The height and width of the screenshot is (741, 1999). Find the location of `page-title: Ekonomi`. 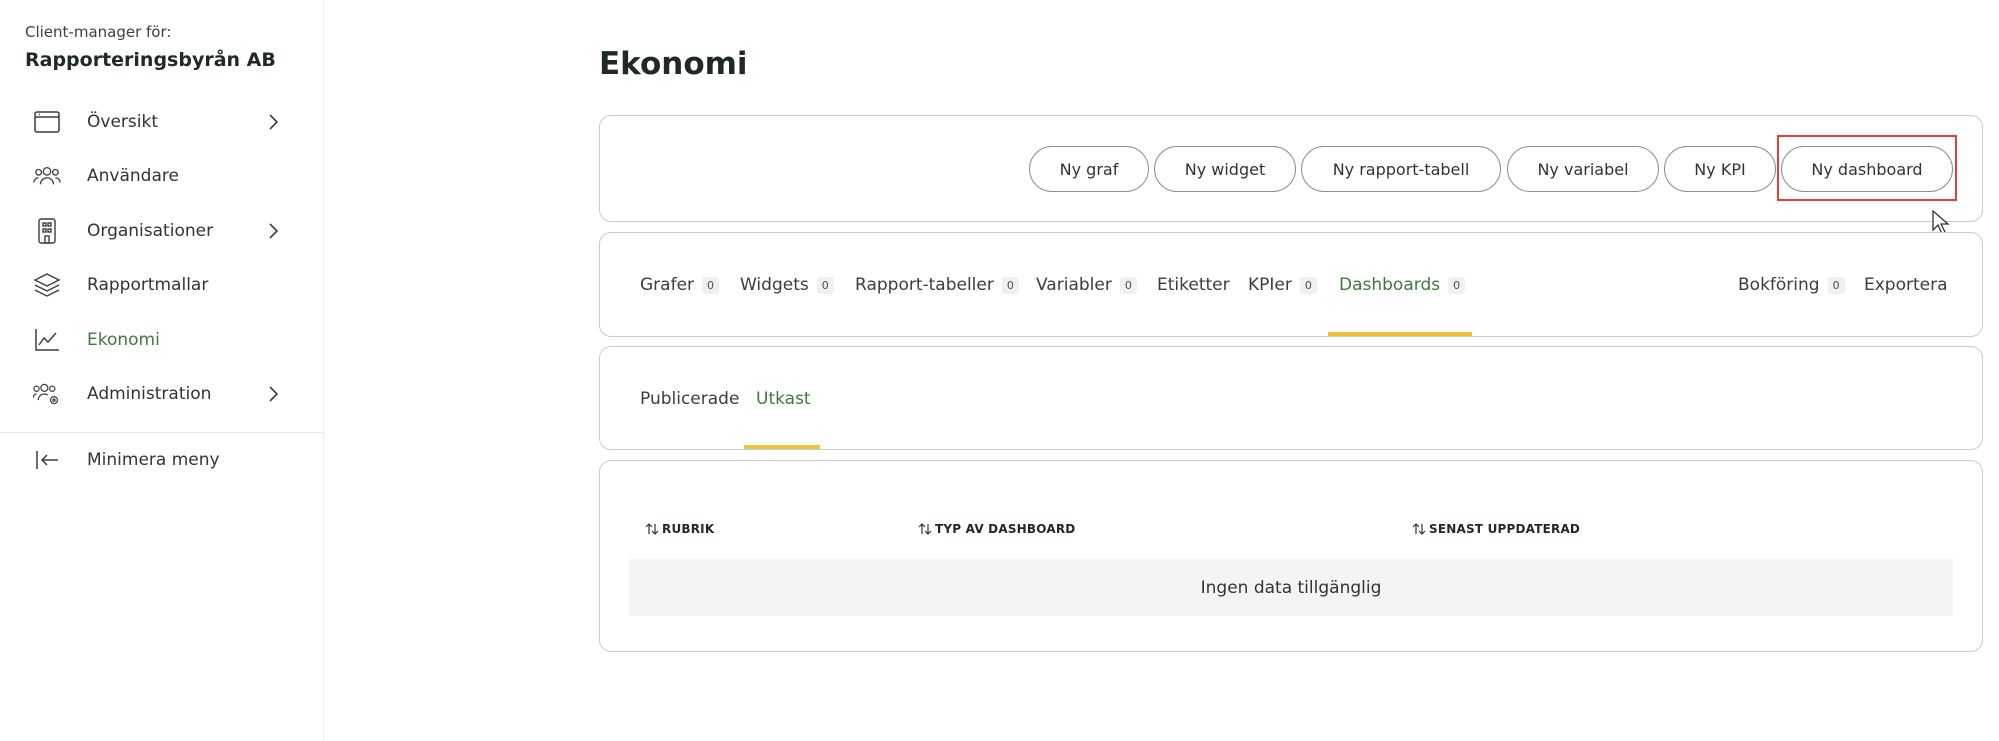

page-title: Ekonomi is located at coordinates (673, 64).